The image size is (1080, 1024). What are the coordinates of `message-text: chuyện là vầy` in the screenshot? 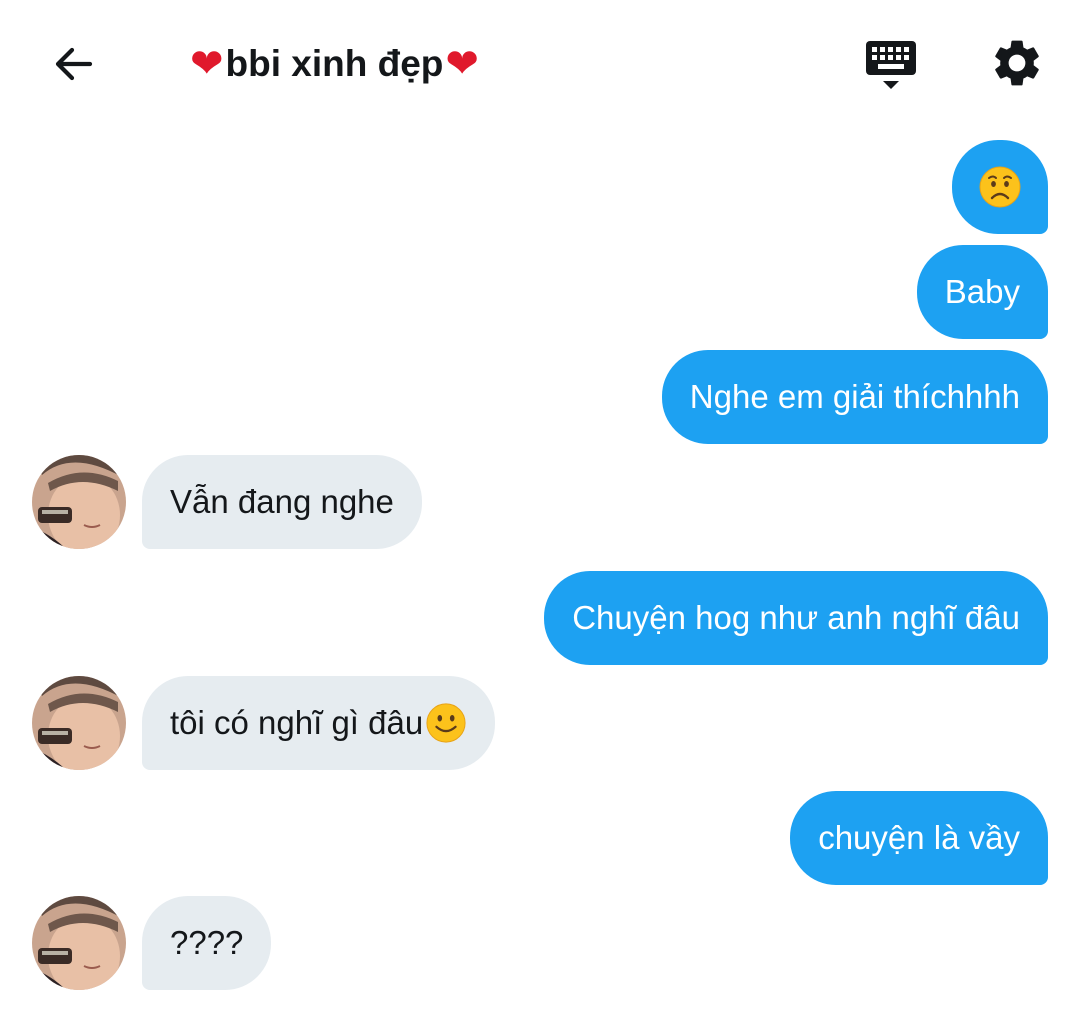 It's located at (919, 837).